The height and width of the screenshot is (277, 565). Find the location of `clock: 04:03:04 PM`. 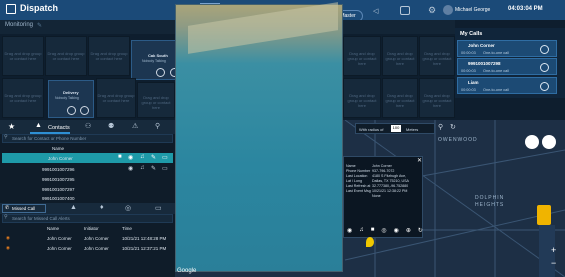

clock: 04:03:04 PM is located at coordinates (525, 9).